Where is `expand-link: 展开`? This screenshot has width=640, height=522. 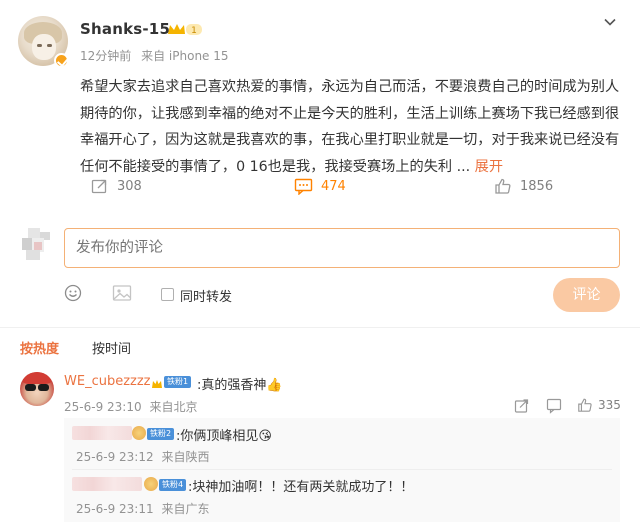 expand-link: 展开 is located at coordinates (489, 167).